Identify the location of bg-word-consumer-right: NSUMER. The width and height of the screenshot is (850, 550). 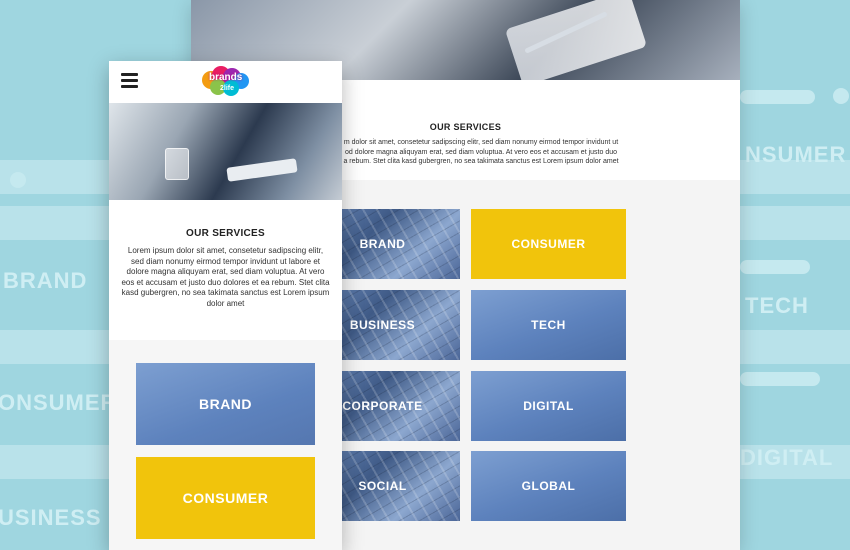
(796, 154).